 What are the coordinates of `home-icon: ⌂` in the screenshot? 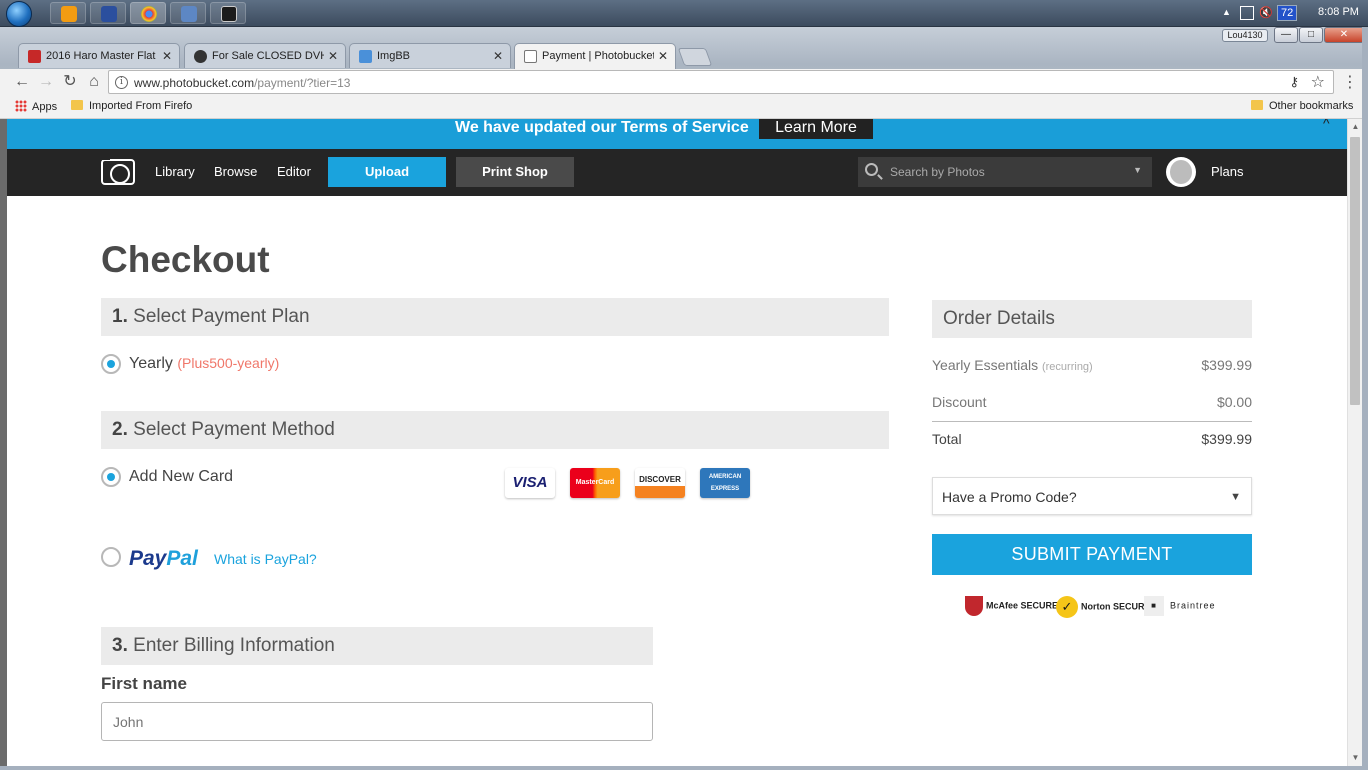 It's located at (94, 82).